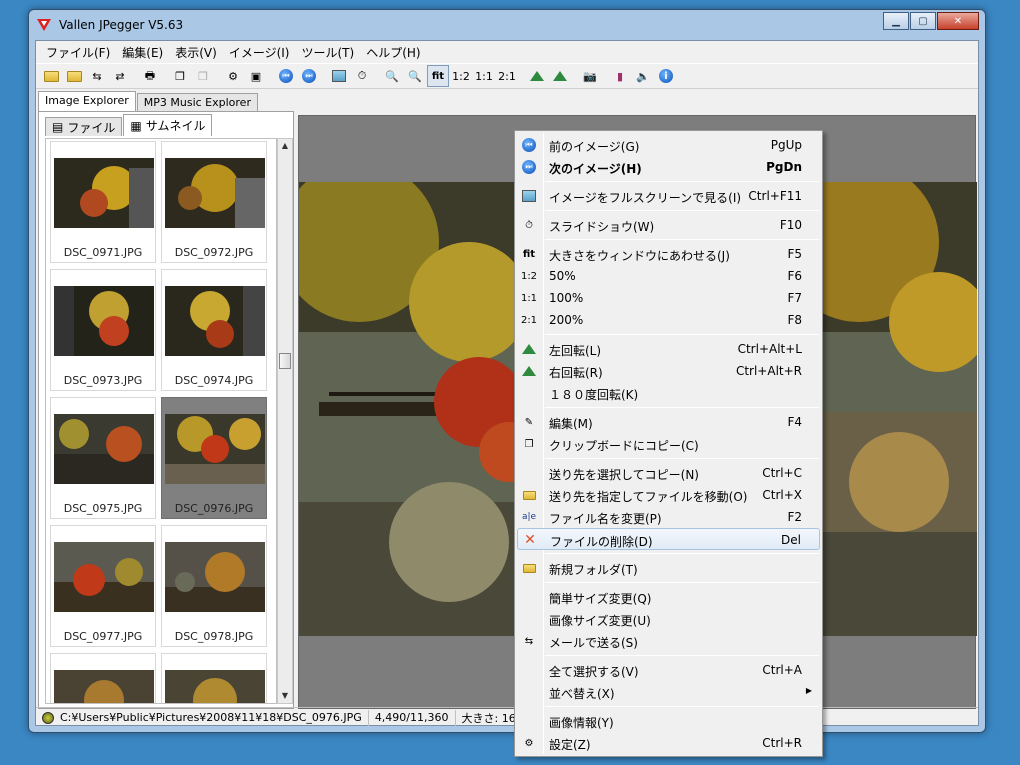 The height and width of the screenshot is (765, 1020). Describe the element at coordinates (84, 126) in the screenshot. I see `tab-file: ▤ ファイル` at that location.